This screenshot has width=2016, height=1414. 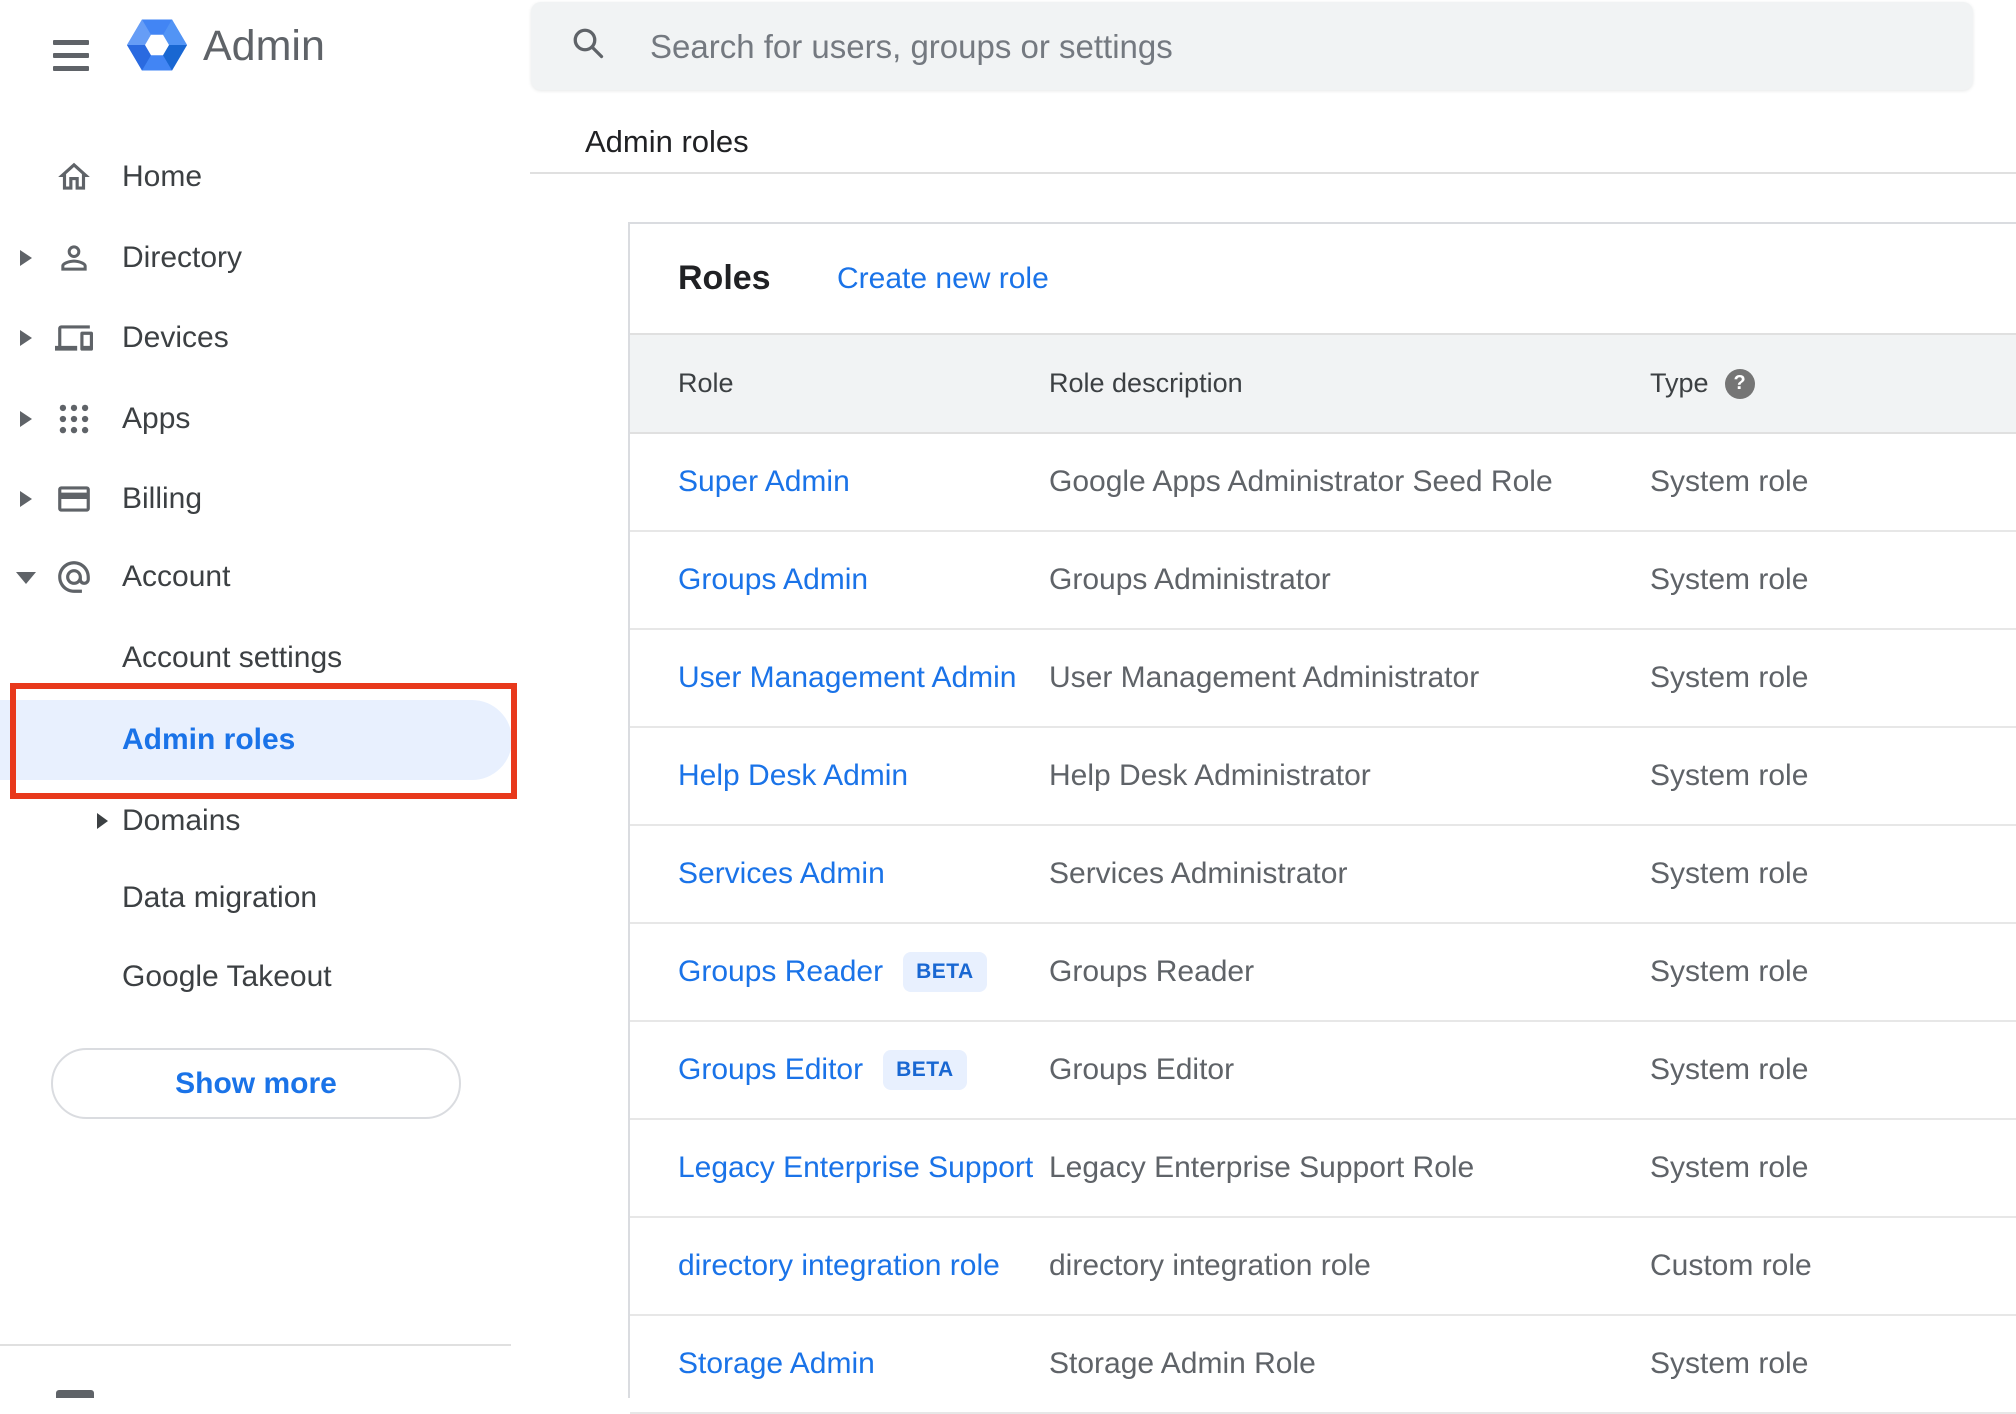 What do you see at coordinates (175, 337) in the screenshot?
I see `sidebar-item-label: Devices` at bounding box center [175, 337].